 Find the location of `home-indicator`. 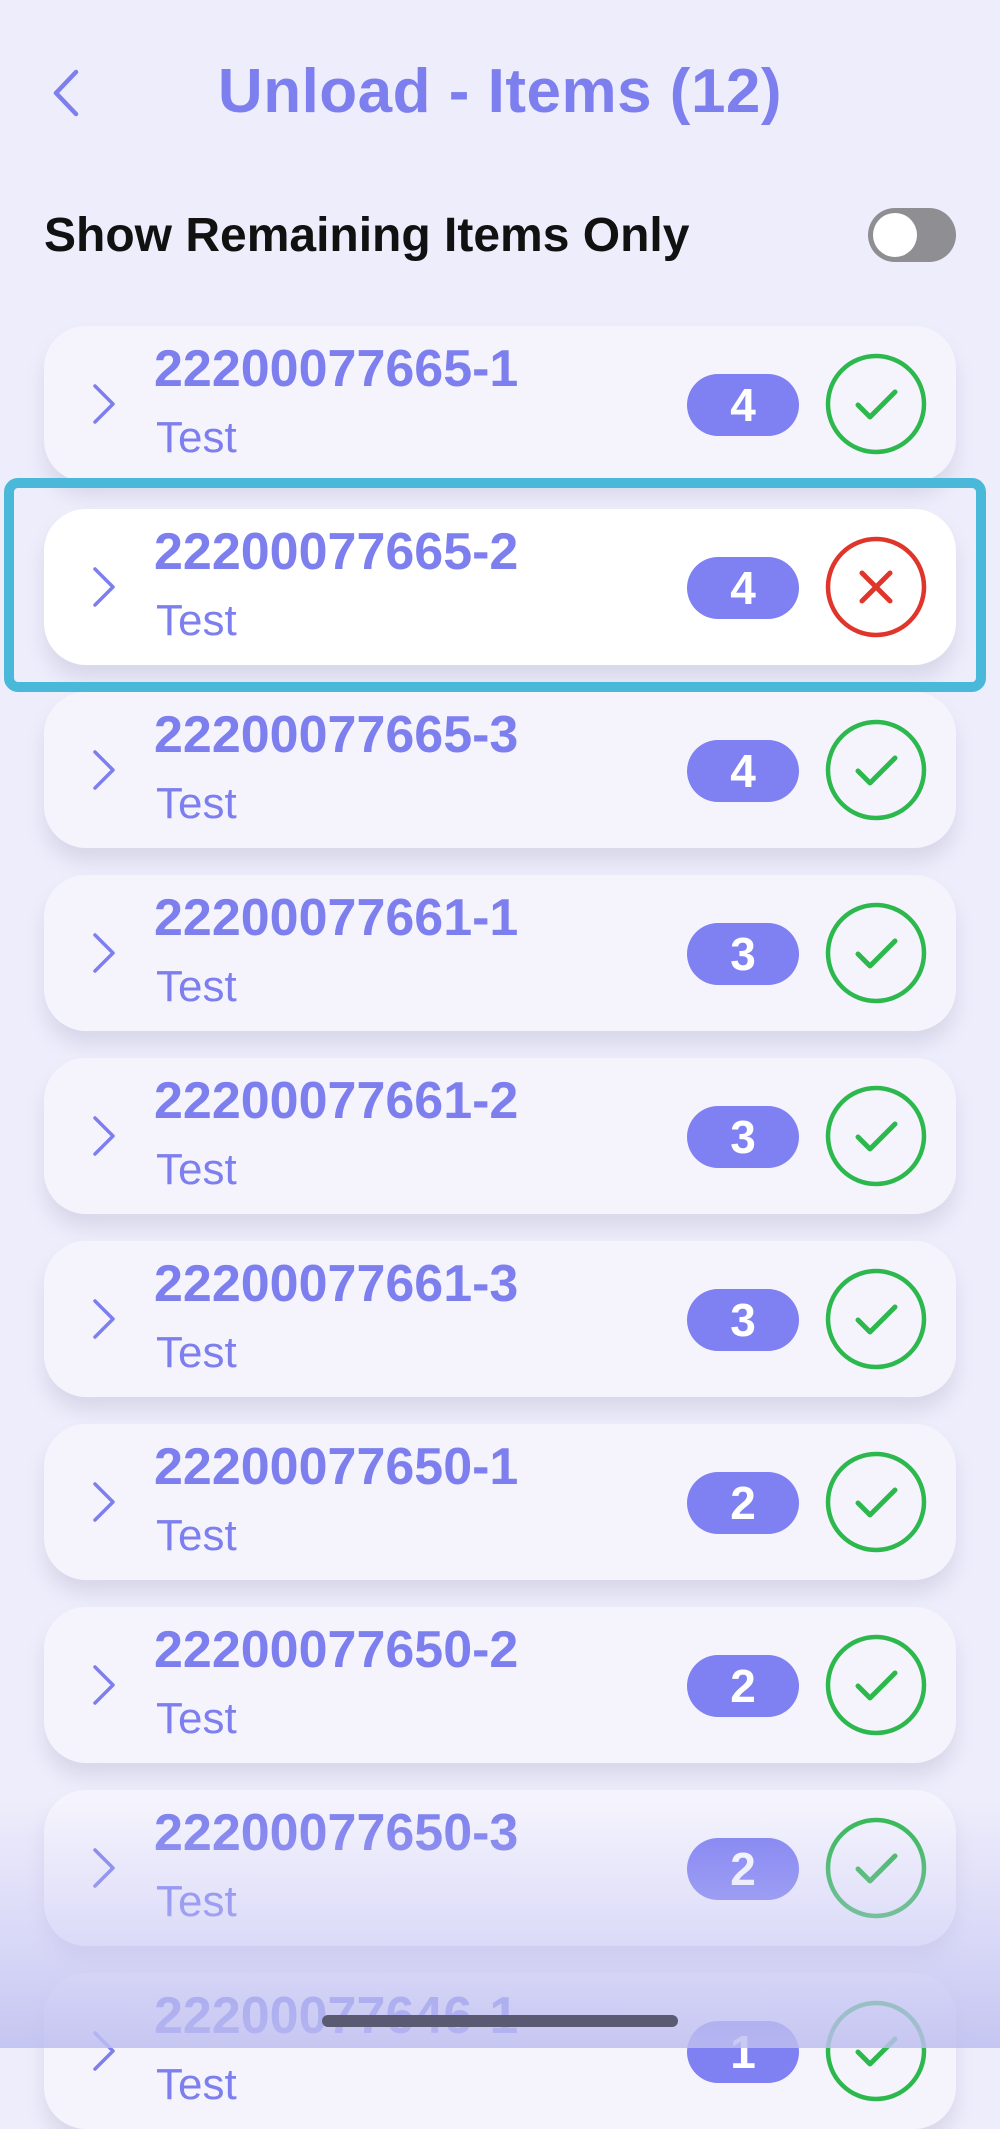

home-indicator is located at coordinates (500, 2021).